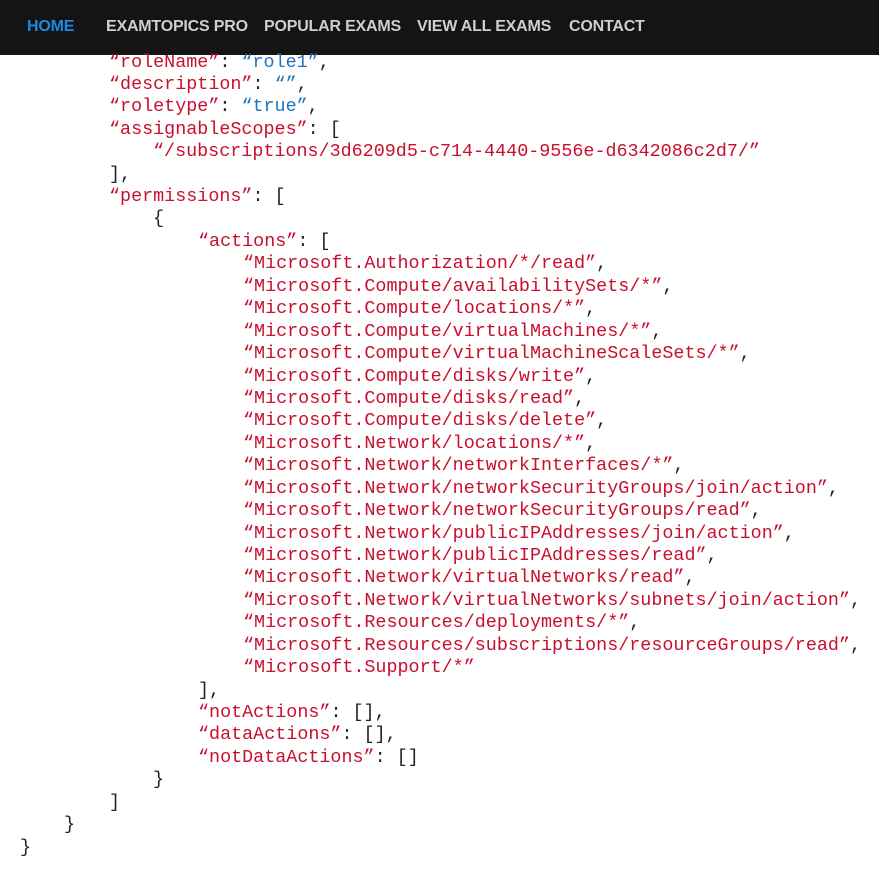 The width and height of the screenshot is (879, 872). I want to click on code-line-permissions: “permissions”: [, so click(197, 196).